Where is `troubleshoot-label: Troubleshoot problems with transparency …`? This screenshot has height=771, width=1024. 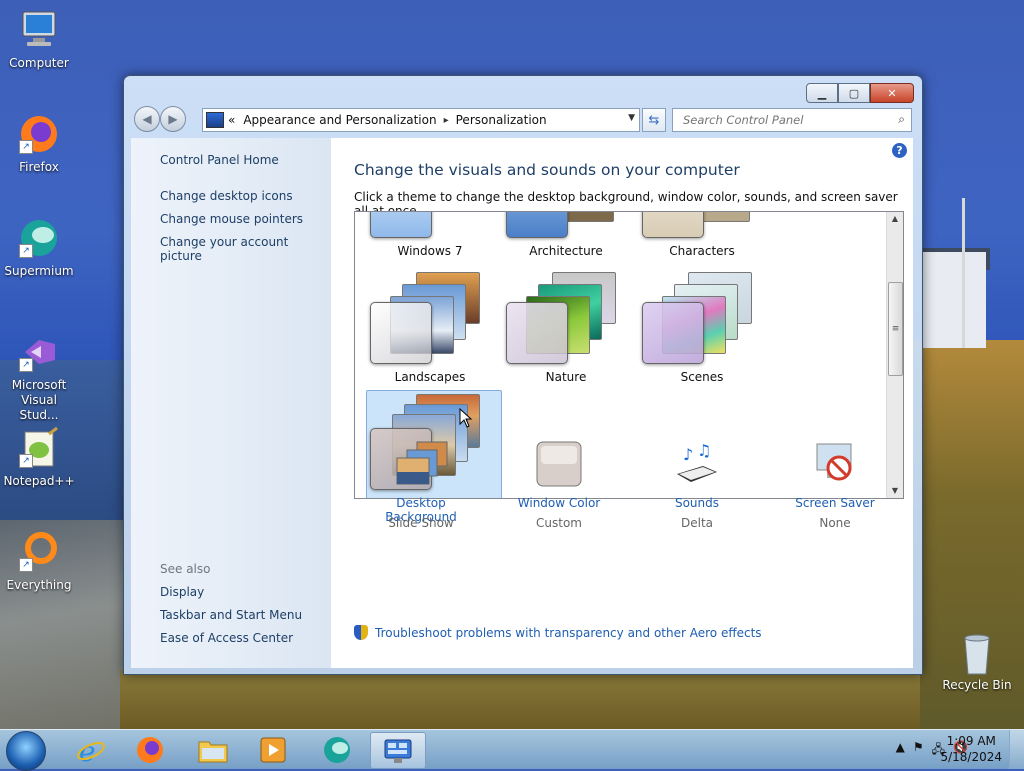
troubleshoot-label: Troubleshoot problems with transparency … is located at coordinates (568, 633).